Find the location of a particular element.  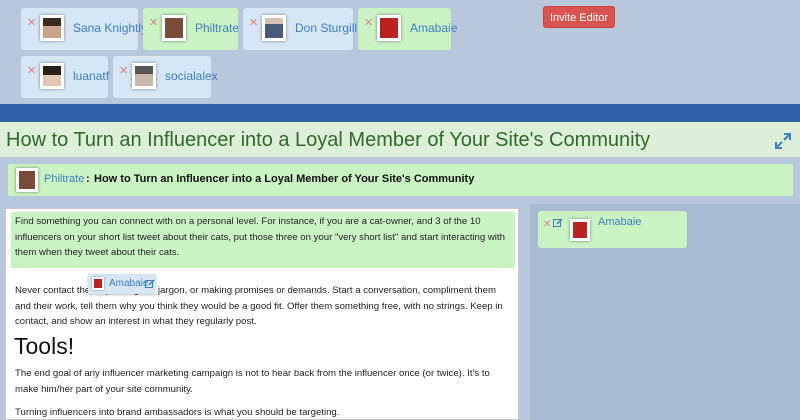

editor-chip-amabaie: ✕ Amabaie is located at coordinates (407, 29).